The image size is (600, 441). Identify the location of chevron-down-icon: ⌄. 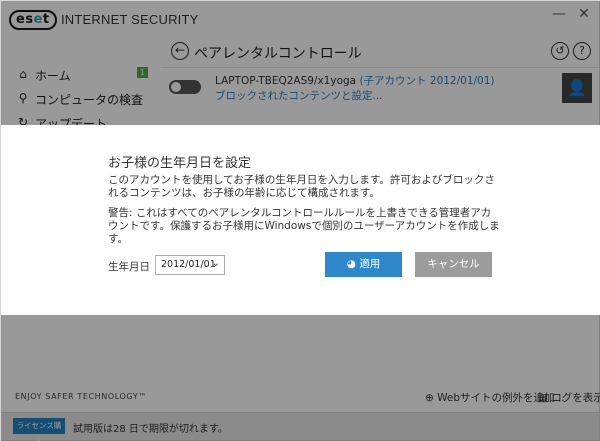
(215, 263).